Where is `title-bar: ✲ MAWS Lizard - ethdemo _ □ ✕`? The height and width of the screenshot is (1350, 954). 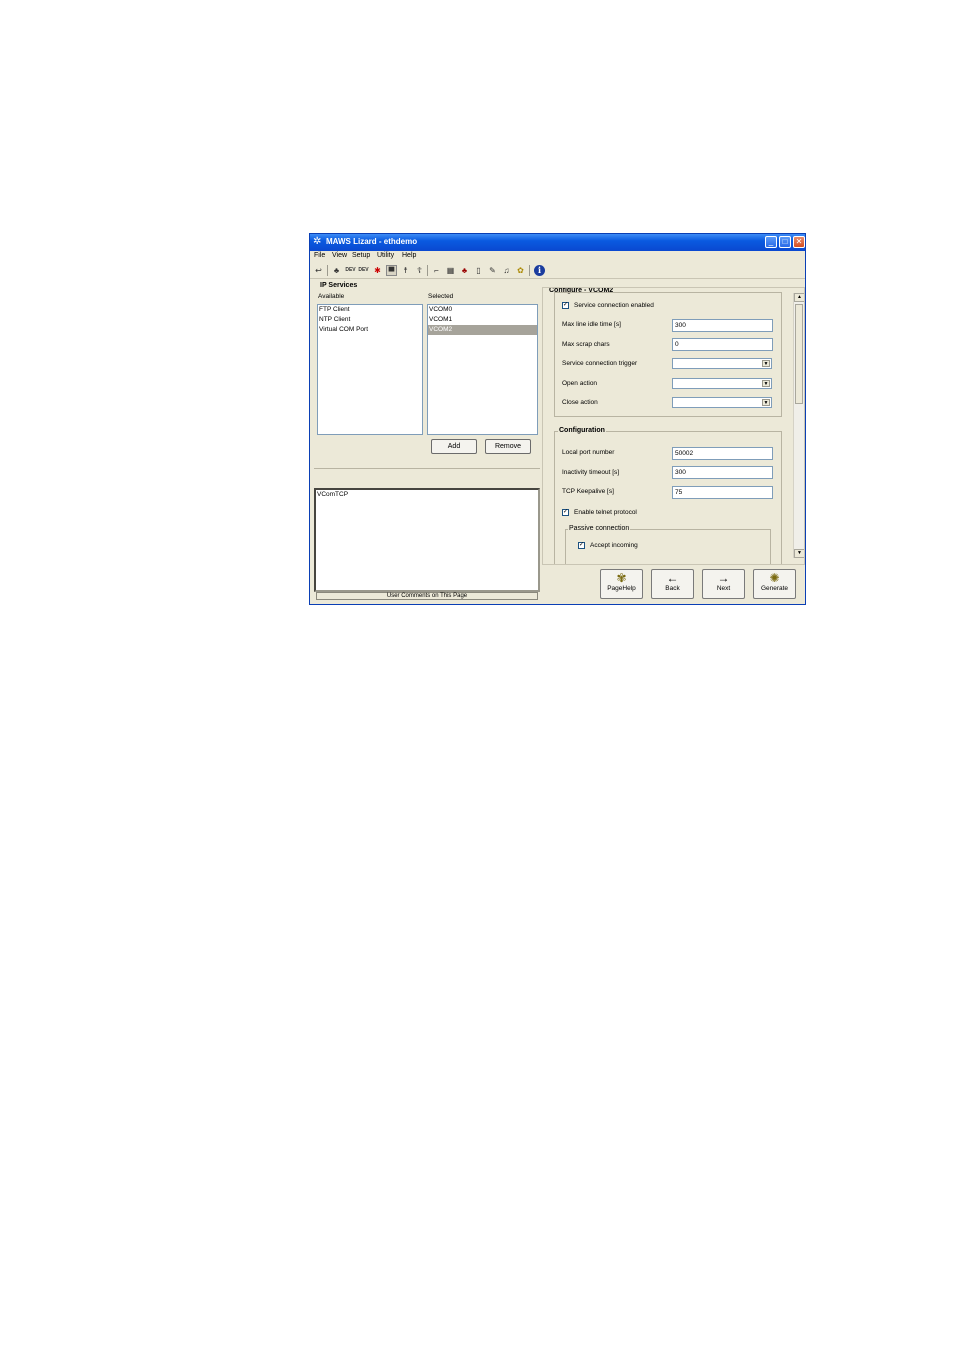 title-bar: ✲ MAWS Lizard - ethdemo _ □ ✕ is located at coordinates (557, 242).